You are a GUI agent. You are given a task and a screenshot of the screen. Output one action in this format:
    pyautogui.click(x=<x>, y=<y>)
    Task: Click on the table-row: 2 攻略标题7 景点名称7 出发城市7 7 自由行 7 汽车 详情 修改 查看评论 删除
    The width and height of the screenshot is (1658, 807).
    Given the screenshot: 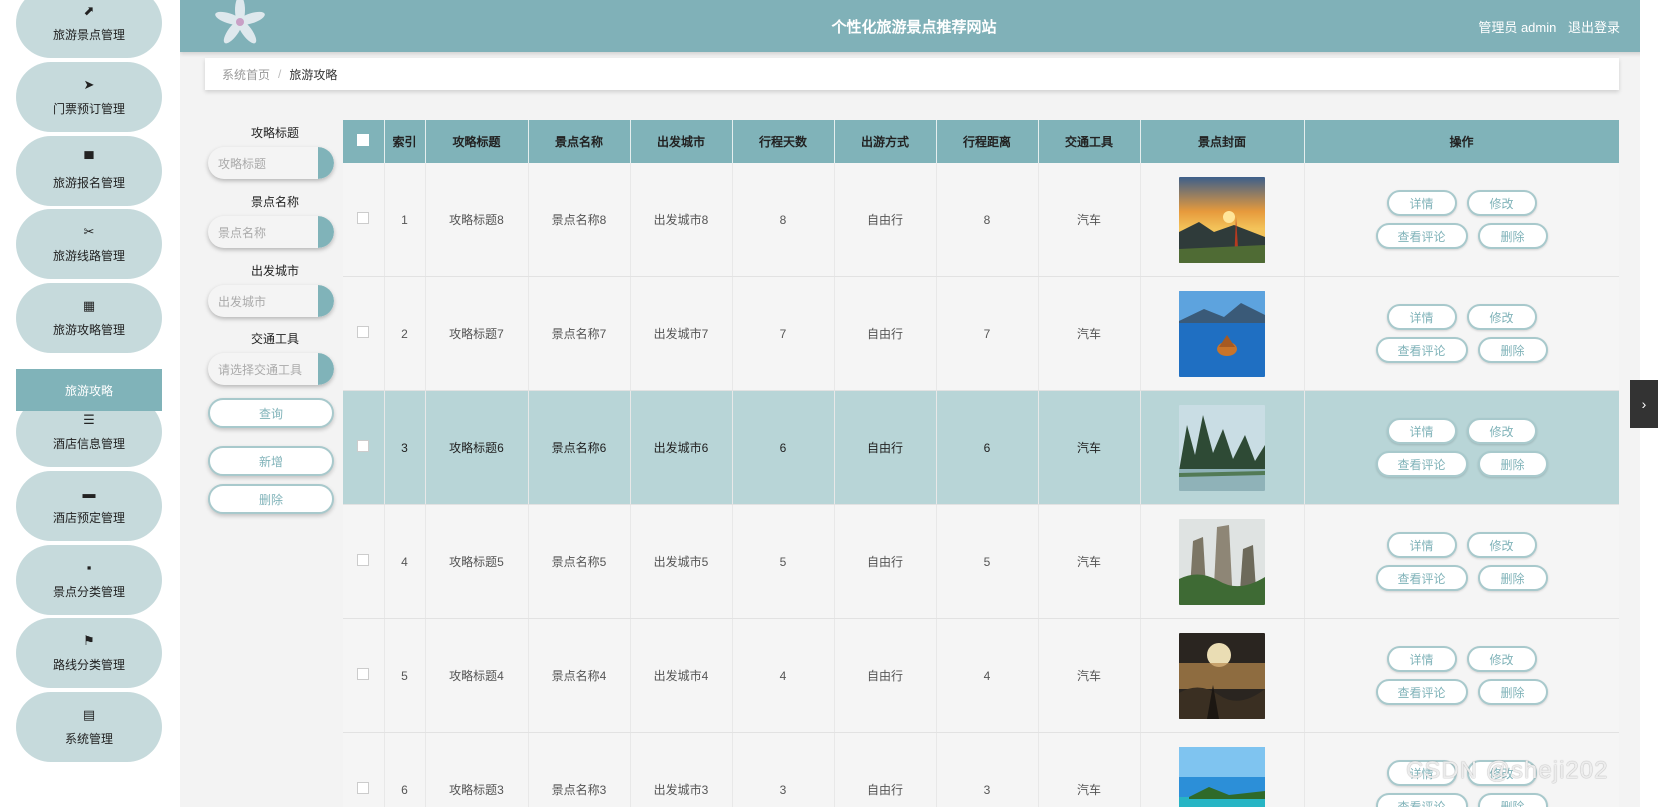 What is the action you would take?
    pyautogui.click(x=981, y=333)
    